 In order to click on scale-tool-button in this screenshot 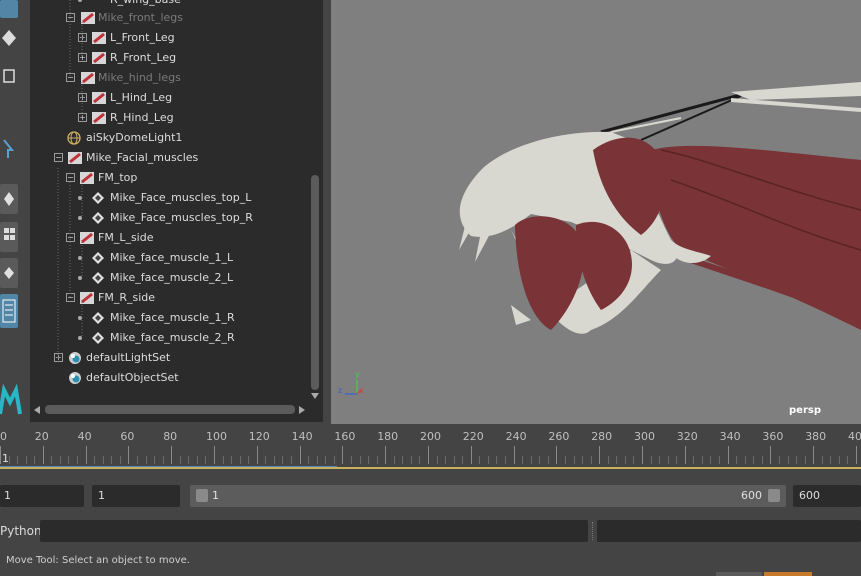, I will do `click(9, 76)`.